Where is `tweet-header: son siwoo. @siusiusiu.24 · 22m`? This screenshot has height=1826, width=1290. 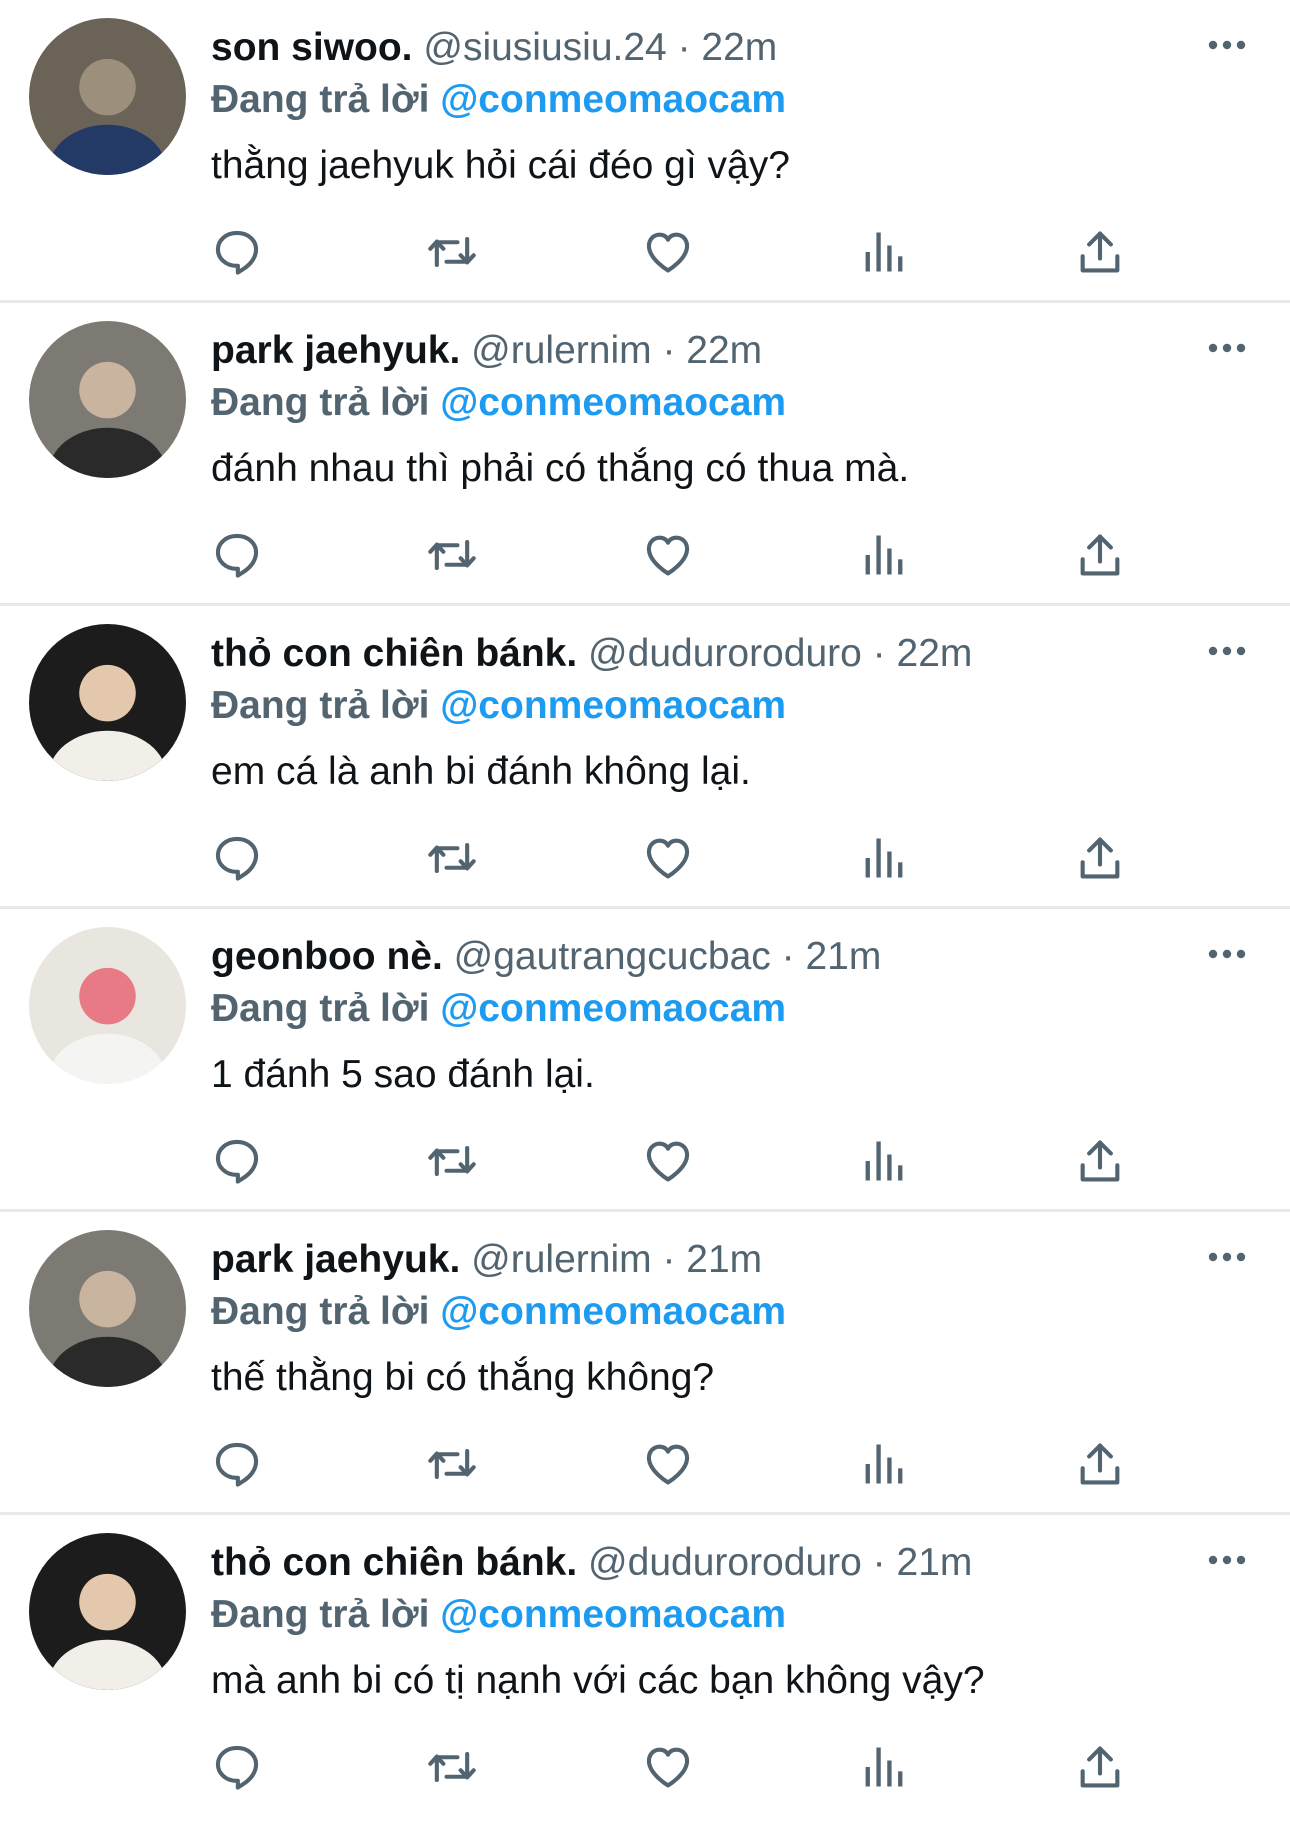
tweet-header: son siwoo. @siusiusiu.24 · 22m is located at coordinates (494, 48).